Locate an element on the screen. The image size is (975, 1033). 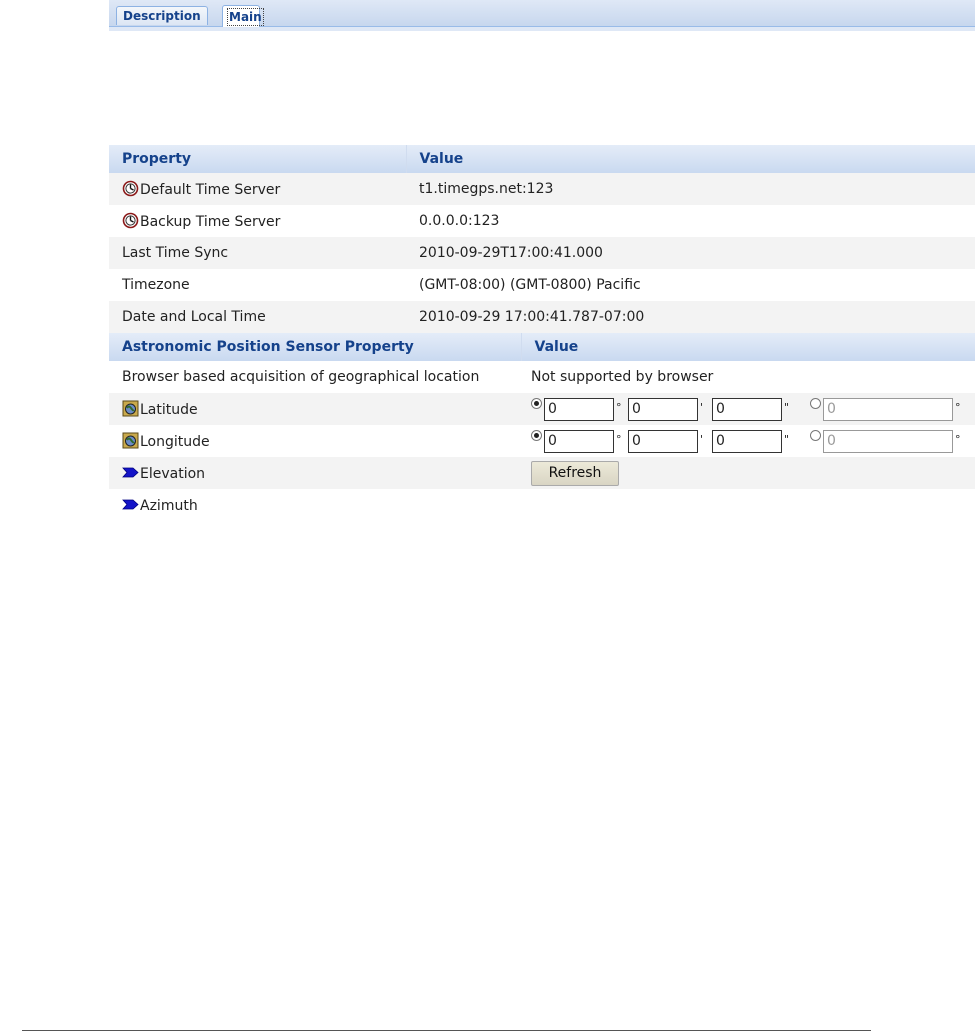
value-cell: 0.0.0.0:123 is located at coordinates (459, 221).